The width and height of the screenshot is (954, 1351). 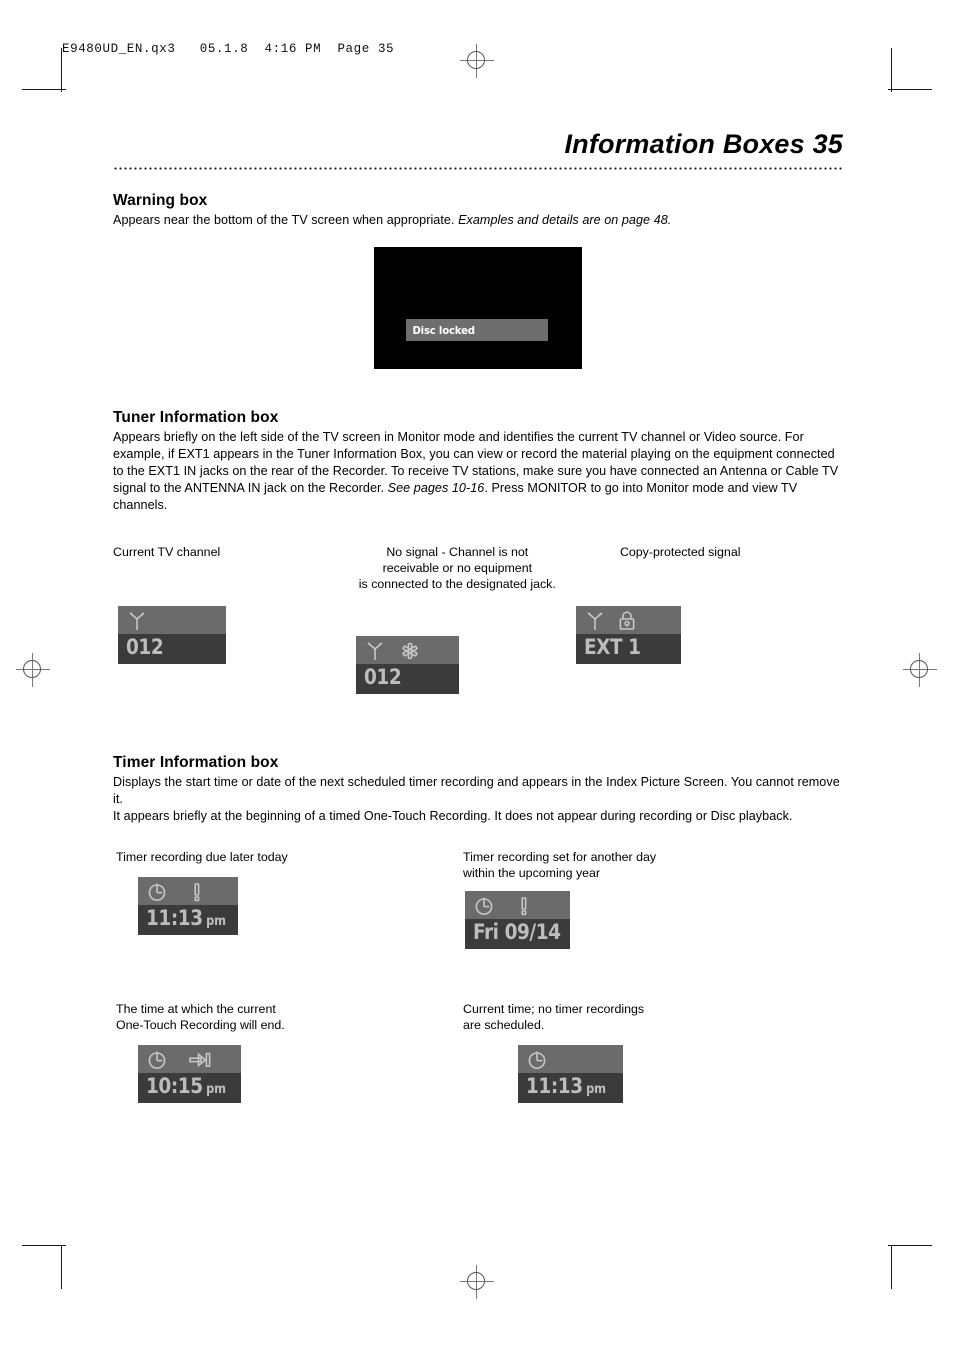 I want to click on registration-mark-left, so click(x=33, y=670).